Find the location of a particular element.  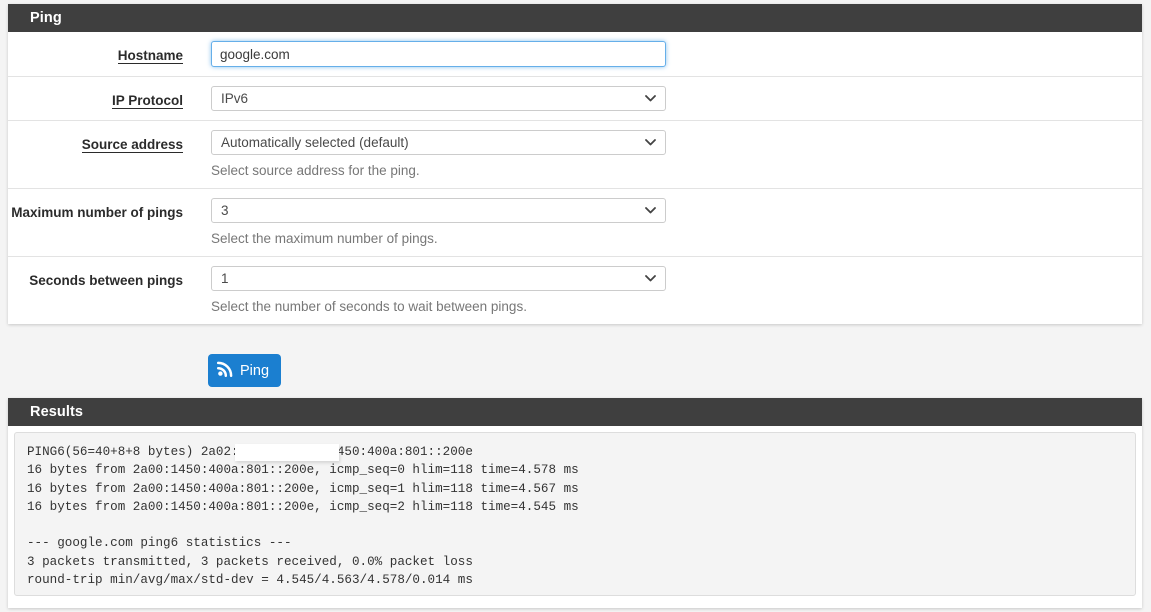

ping-button: Ping is located at coordinates (245, 370).